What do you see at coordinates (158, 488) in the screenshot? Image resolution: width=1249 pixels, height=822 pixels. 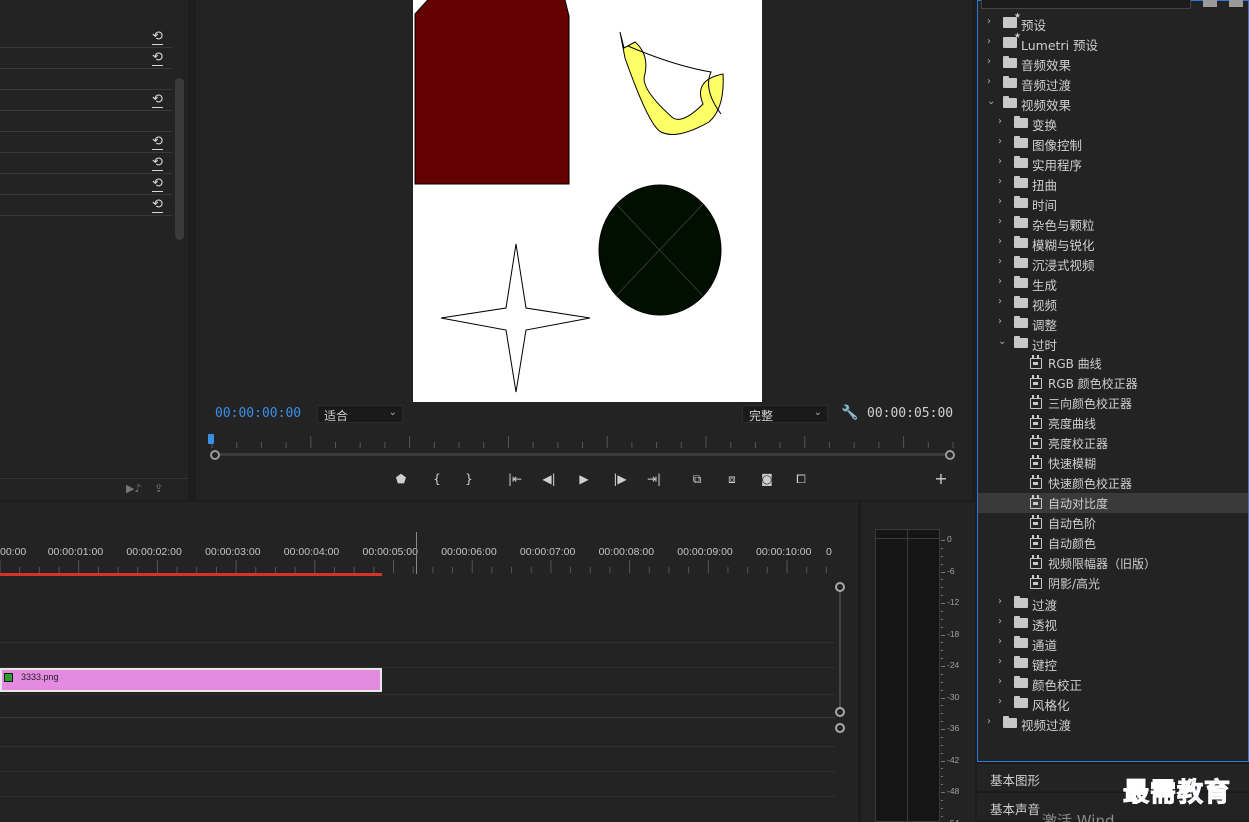 I see `export-frame-icon: ⇪` at bounding box center [158, 488].